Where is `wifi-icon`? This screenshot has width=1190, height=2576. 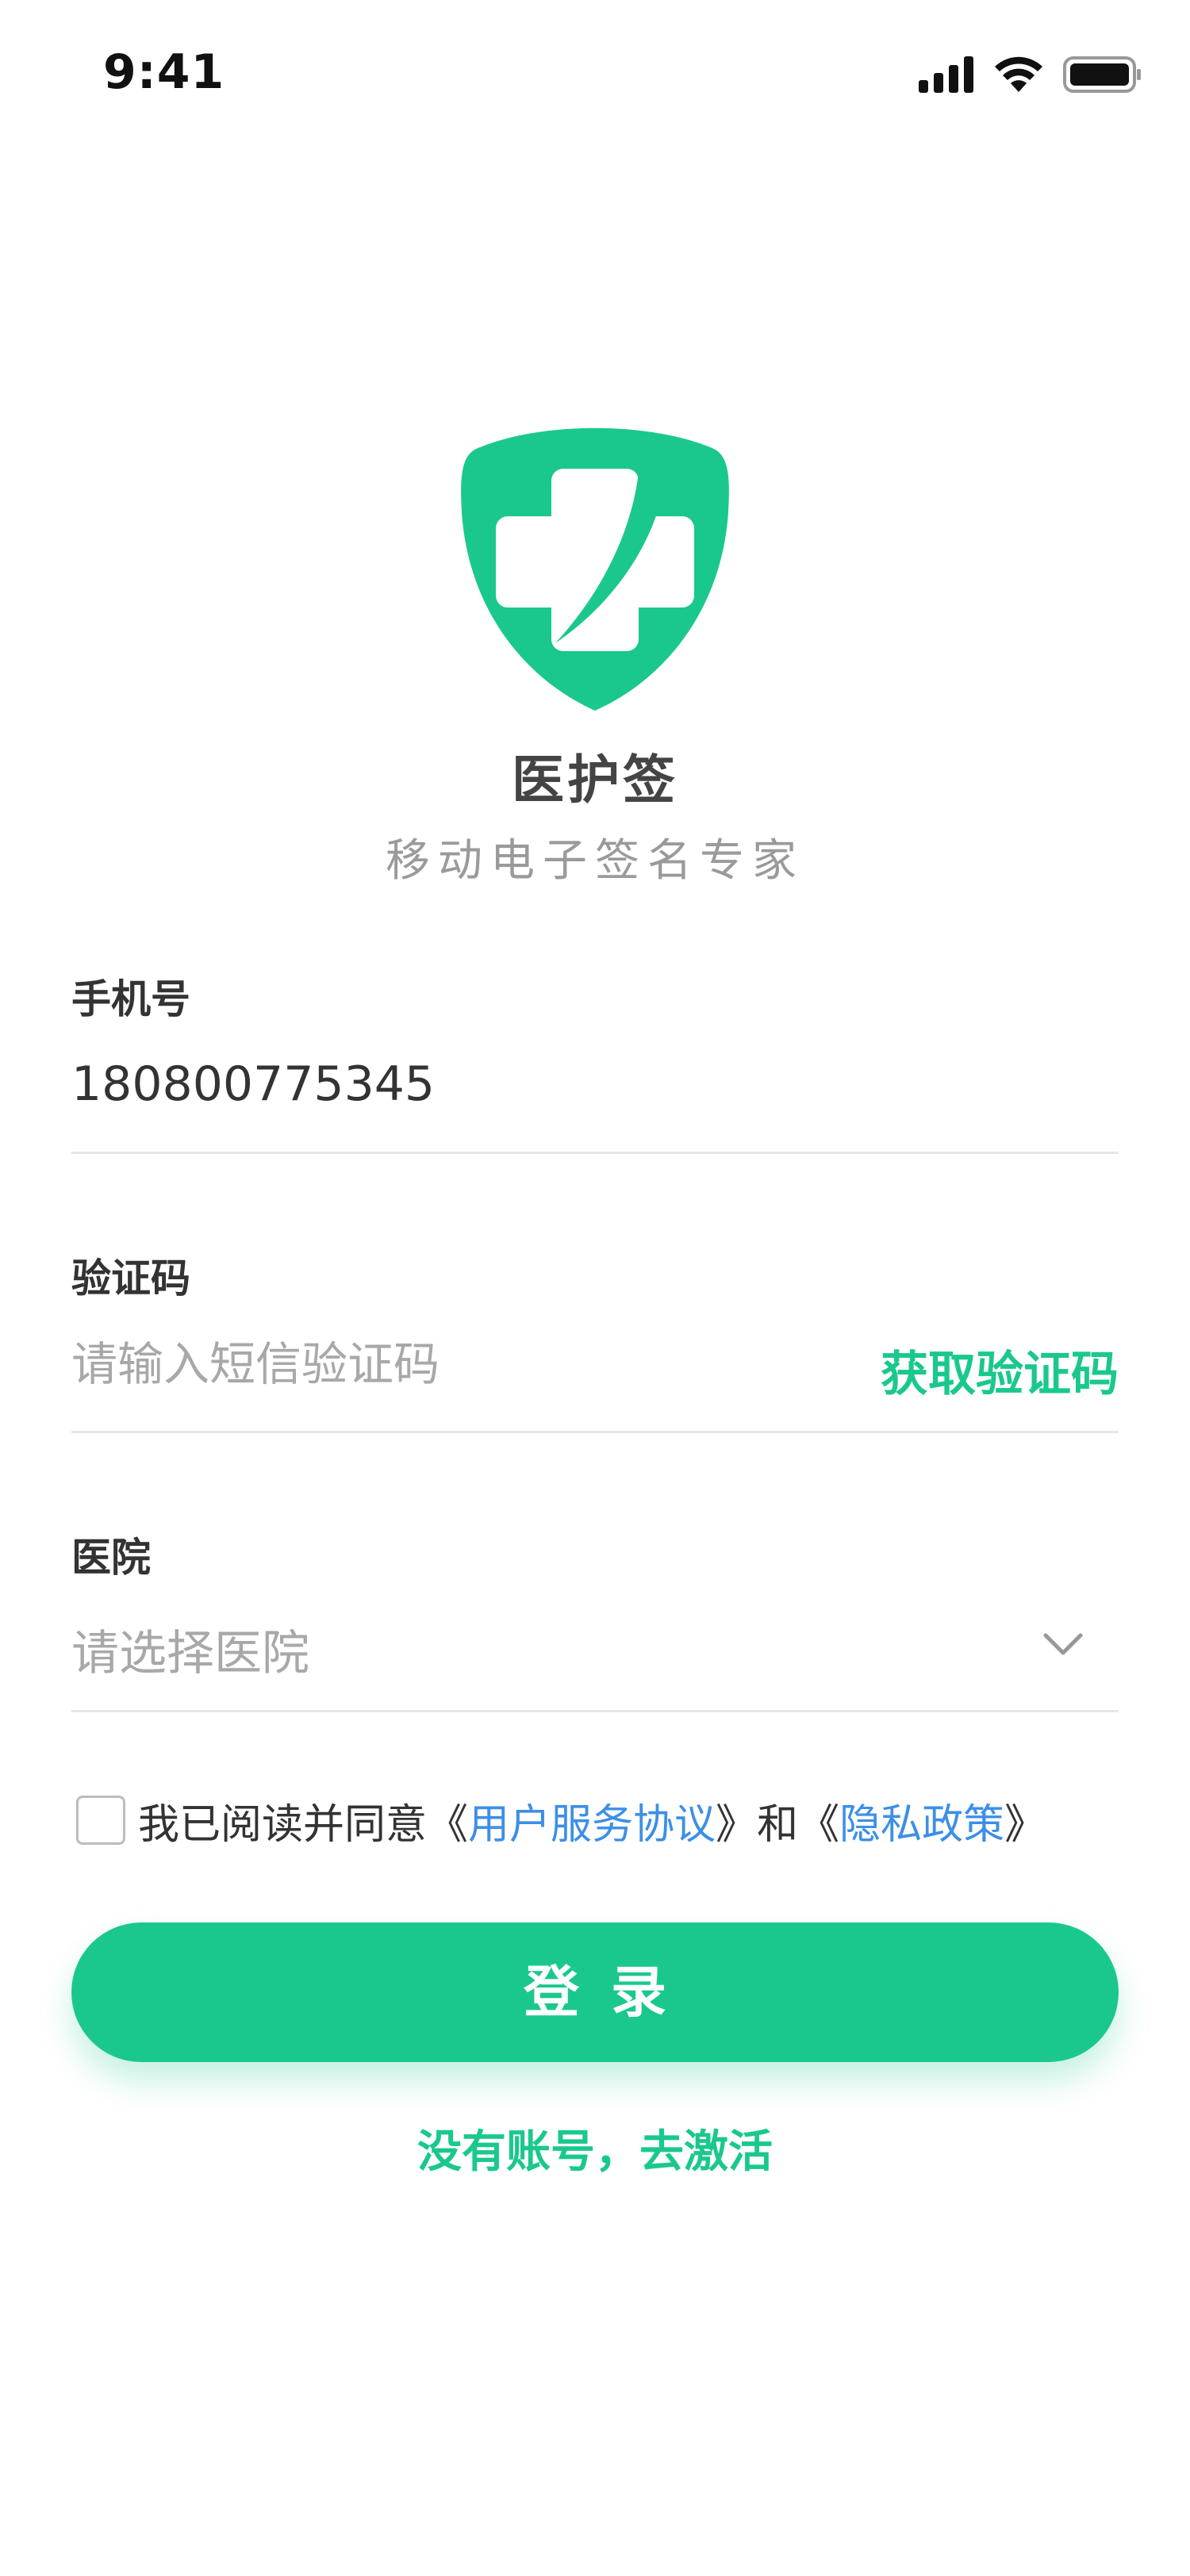 wifi-icon is located at coordinates (1018, 74).